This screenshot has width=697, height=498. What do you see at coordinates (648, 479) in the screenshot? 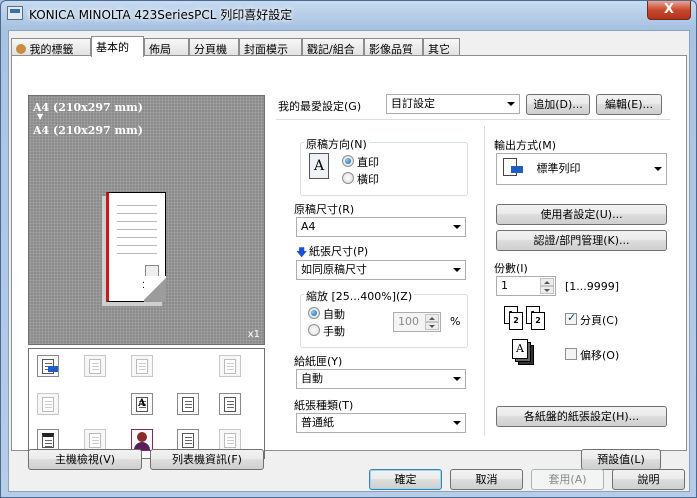
I see `help-button: 說明` at bounding box center [648, 479].